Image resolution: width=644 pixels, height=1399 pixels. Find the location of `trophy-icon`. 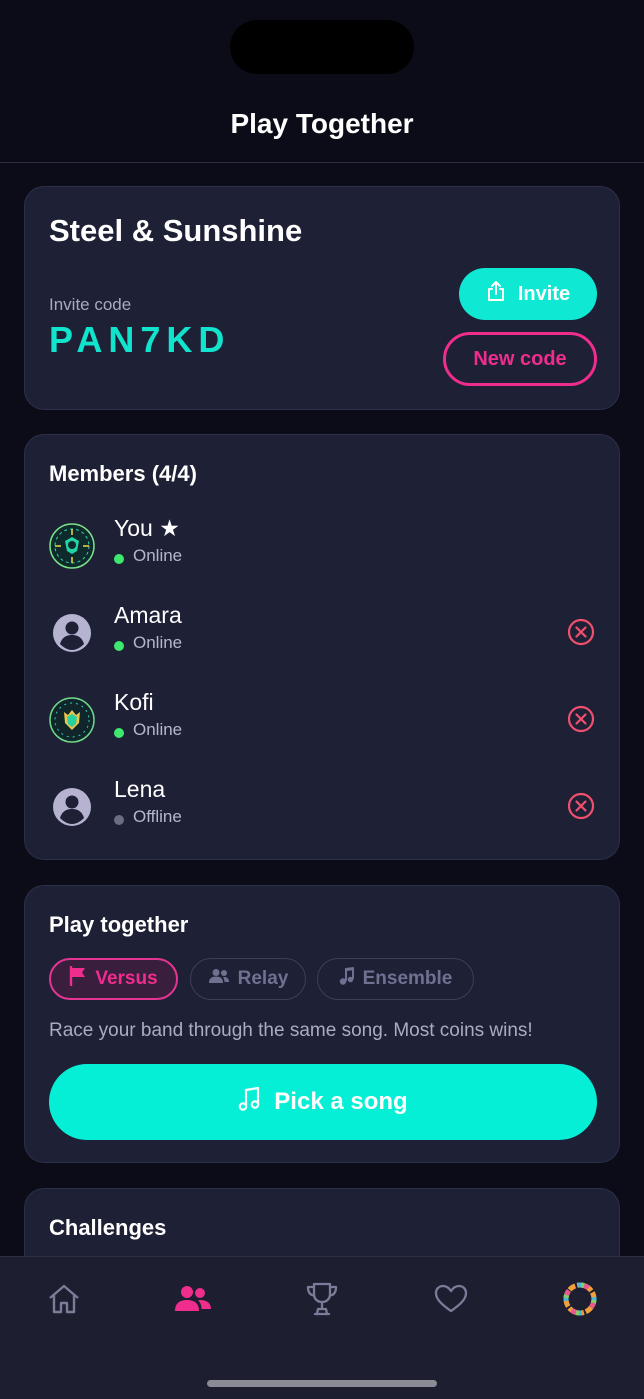

trophy-icon is located at coordinates (322, 1299).